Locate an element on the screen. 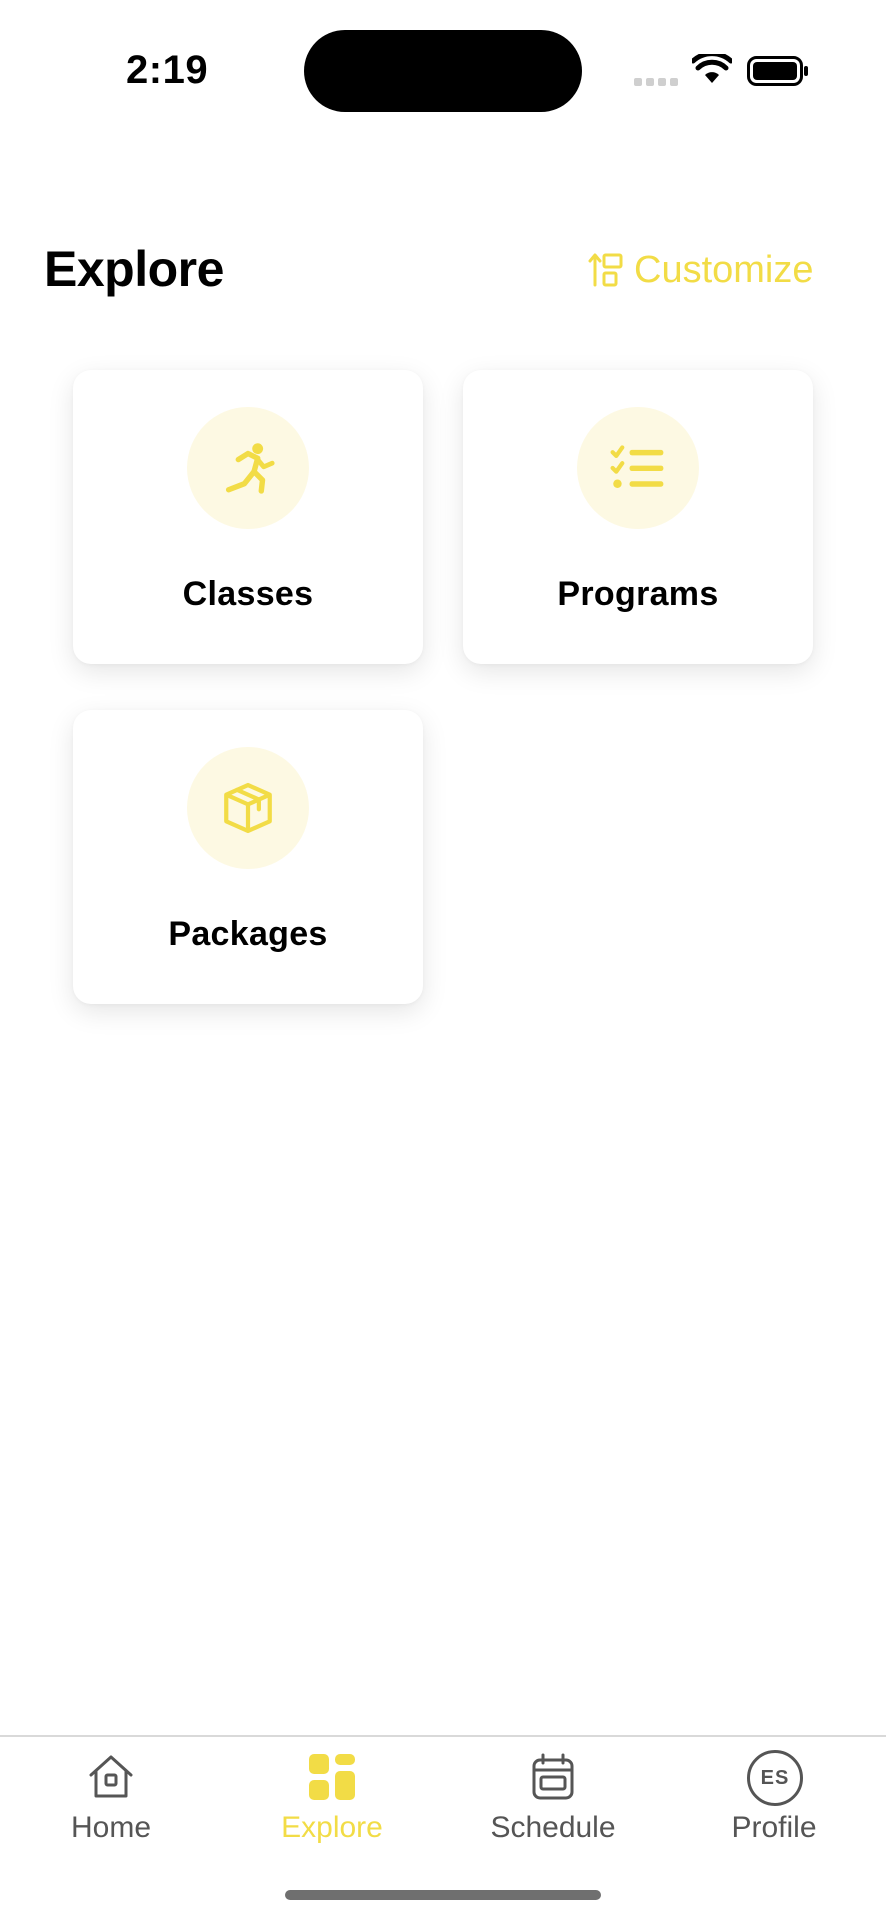 Image resolution: width=886 pixels, height=1918 pixels. packages-card-label: Packages is located at coordinates (248, 934).